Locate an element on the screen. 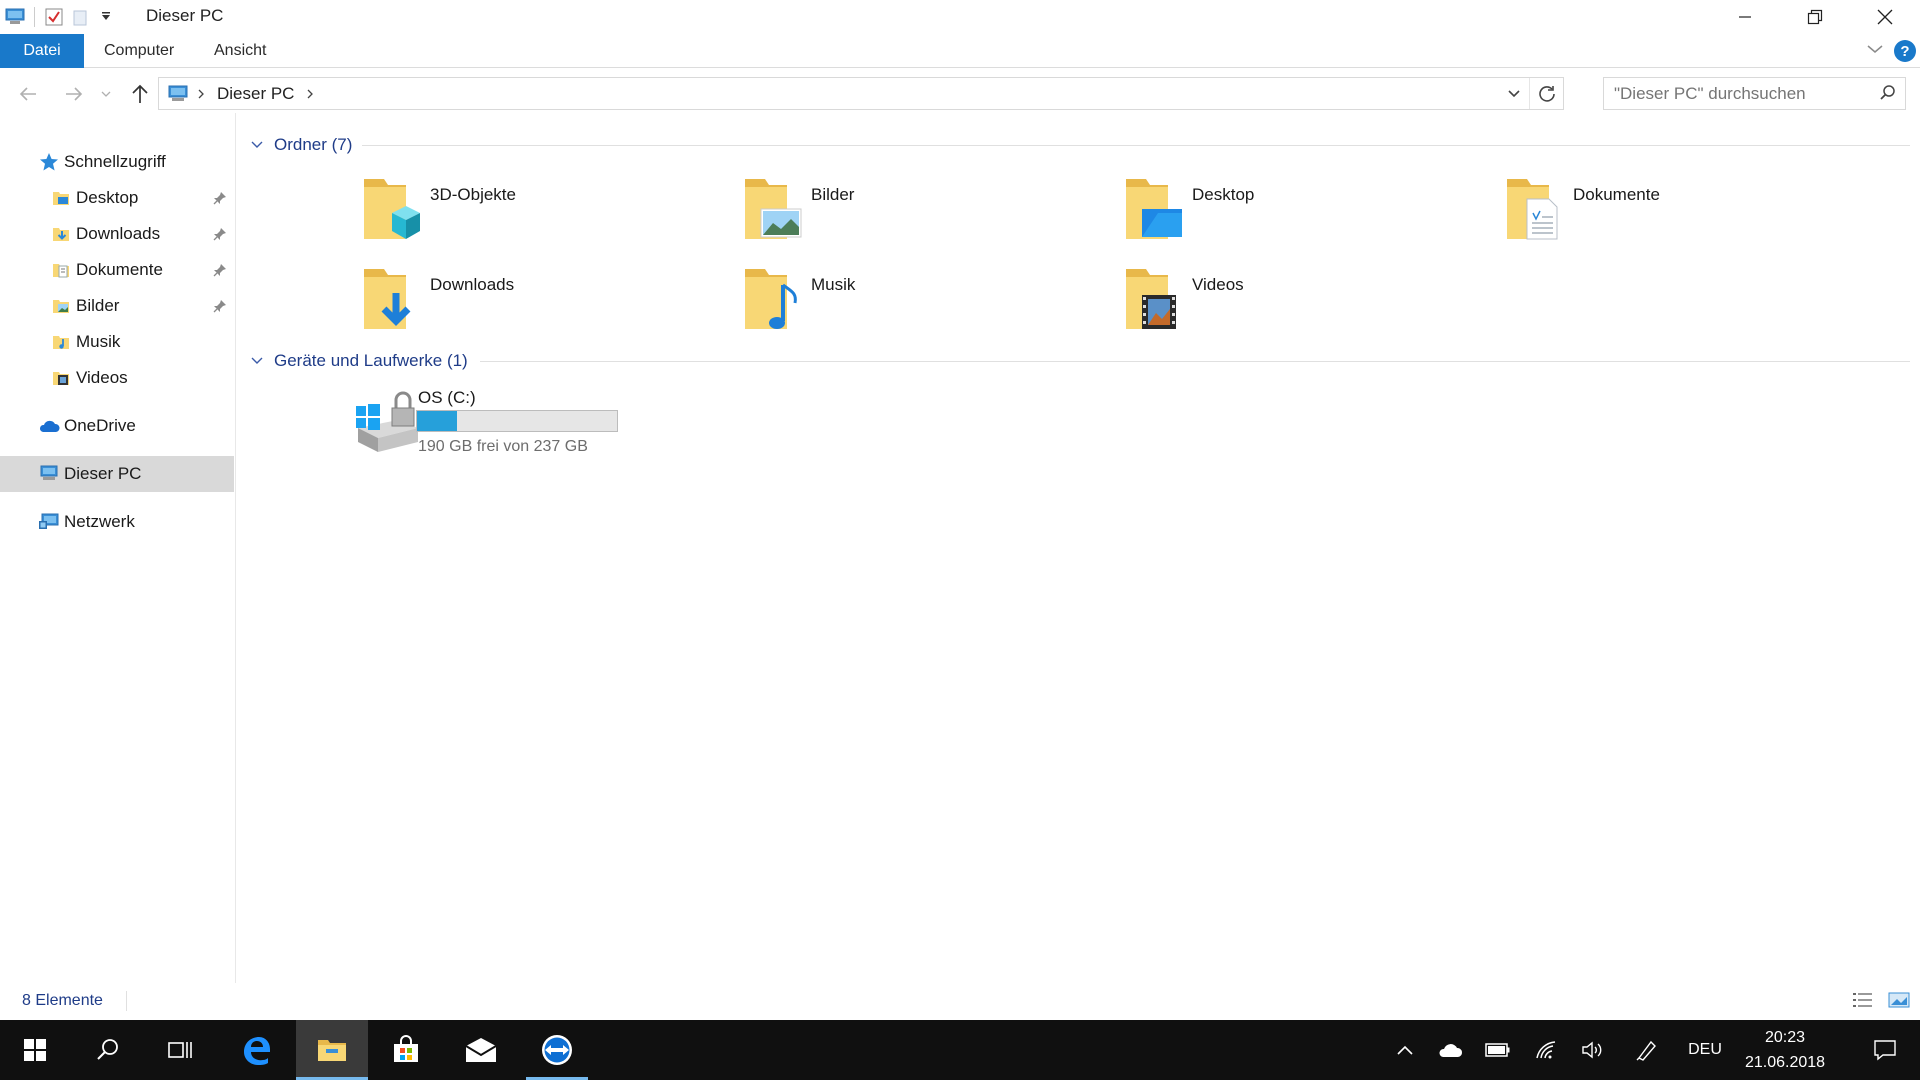 The height and width of the screenshot is (1080, 1920). address-bar: Dieser PC is located at coordinates (861, 93).